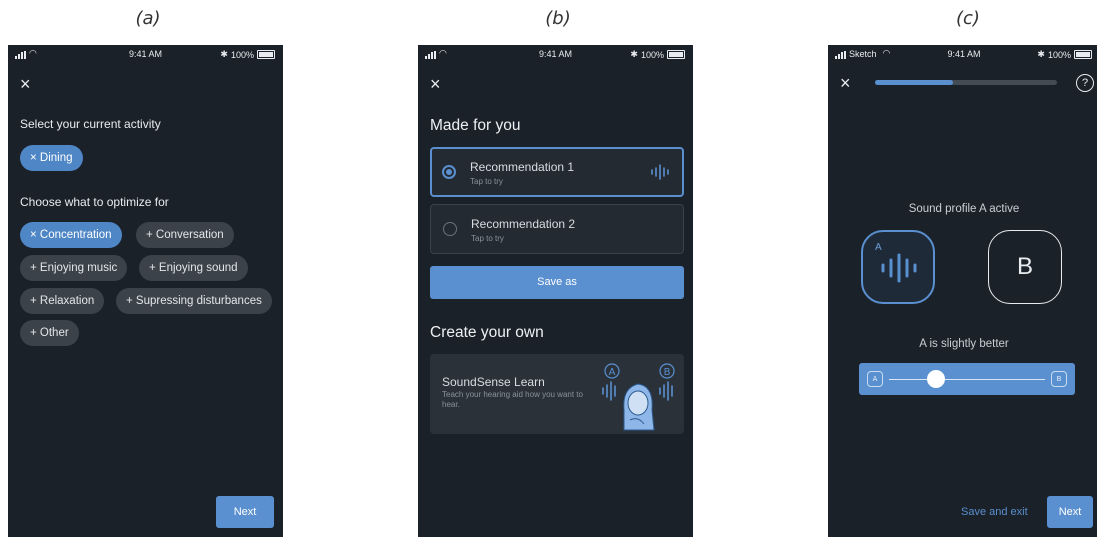 This screenshot has height=537, width=1097. What do you see at coordinates (71, 235) in the screenshot?
I see `chip-concentration: × Concentration` at bounding box center [71, 235].